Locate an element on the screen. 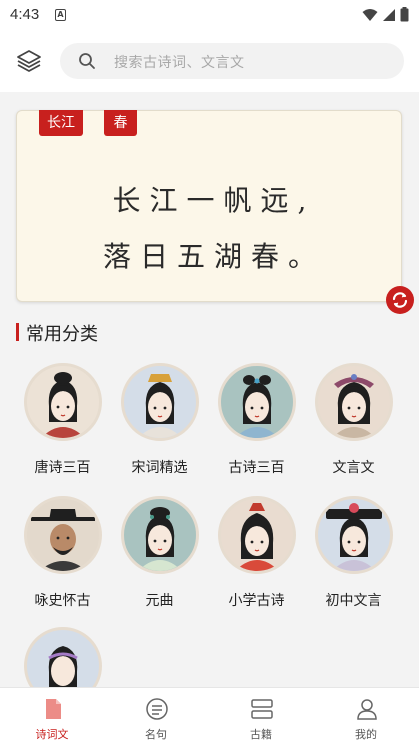 Image resolution: width=419 pixels, height=746 pixels. search-input: 搜索古诗词、文言文 is located at coordinates (232, 61).